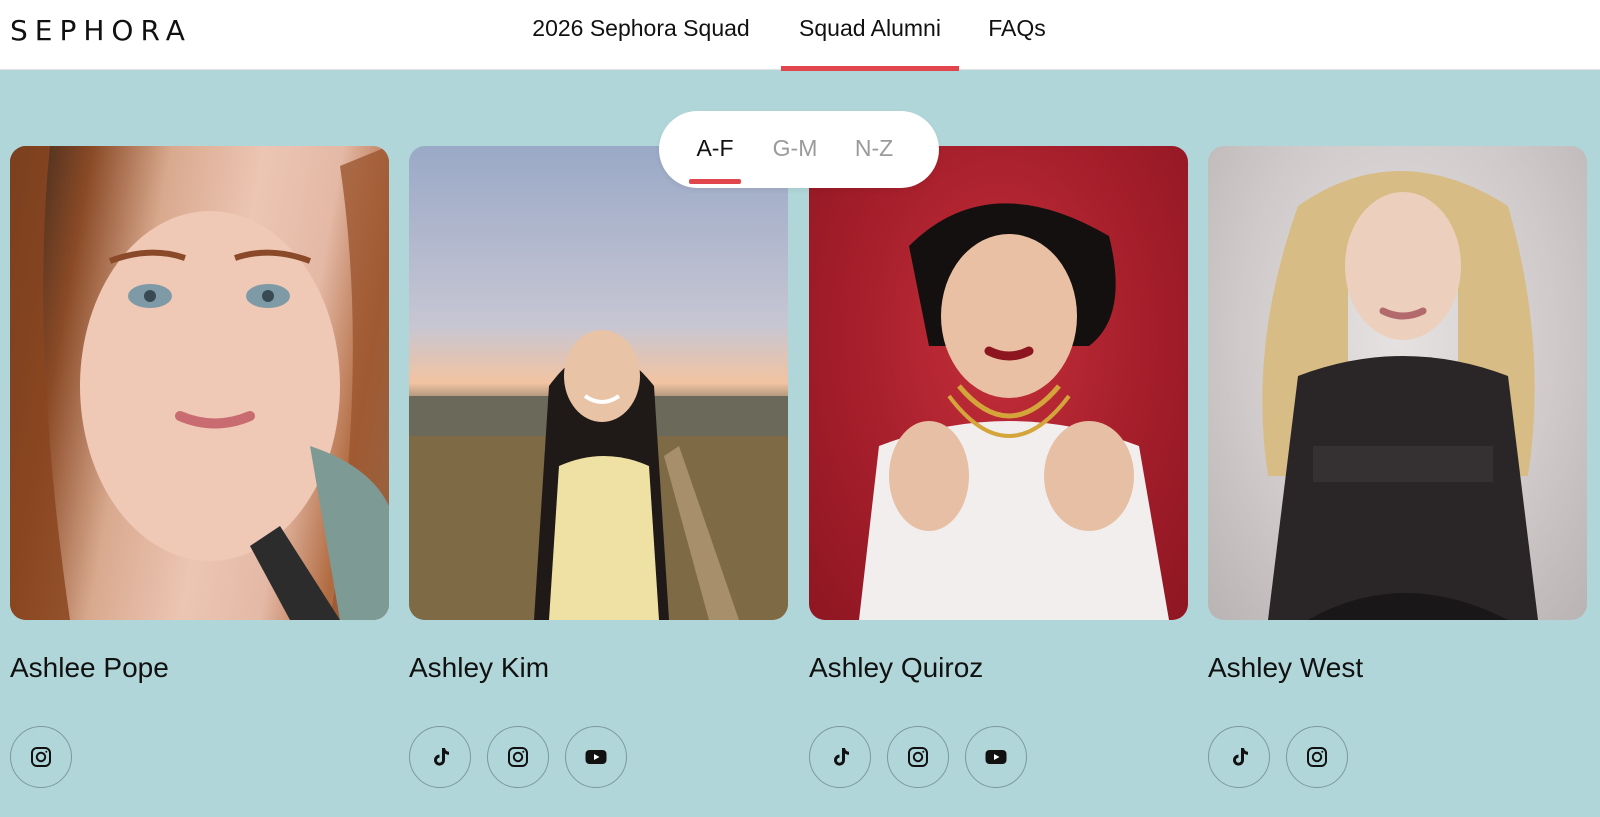  I want to click on tab-faqs: FAQs, so click(1017, 35).